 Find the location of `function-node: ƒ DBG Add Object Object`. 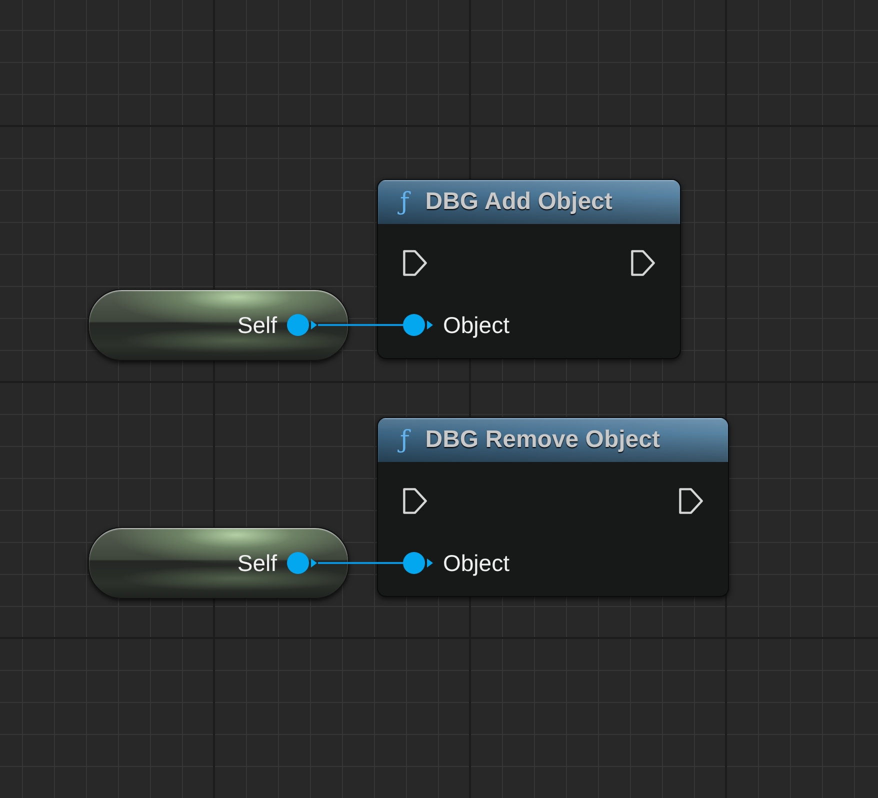

function-node: ƒ DBG Add Object Object is located at coordinates (529, 269).